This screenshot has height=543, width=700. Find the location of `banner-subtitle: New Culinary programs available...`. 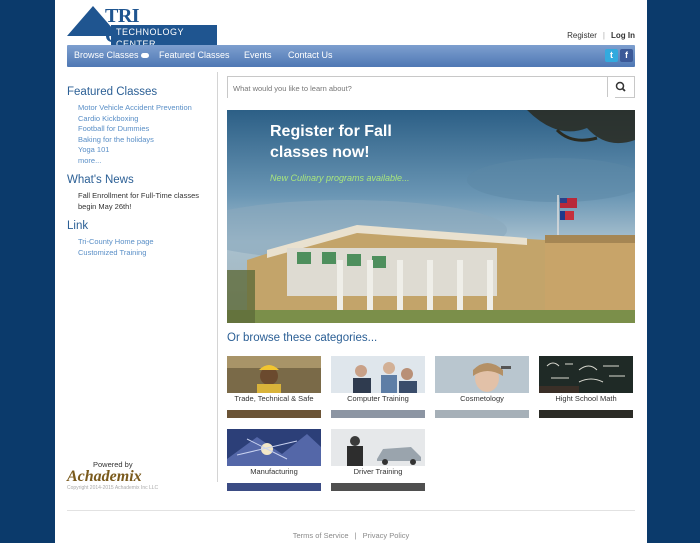

banner-subtitle: New Culinary programs available... is located at coordinates (340, 178).